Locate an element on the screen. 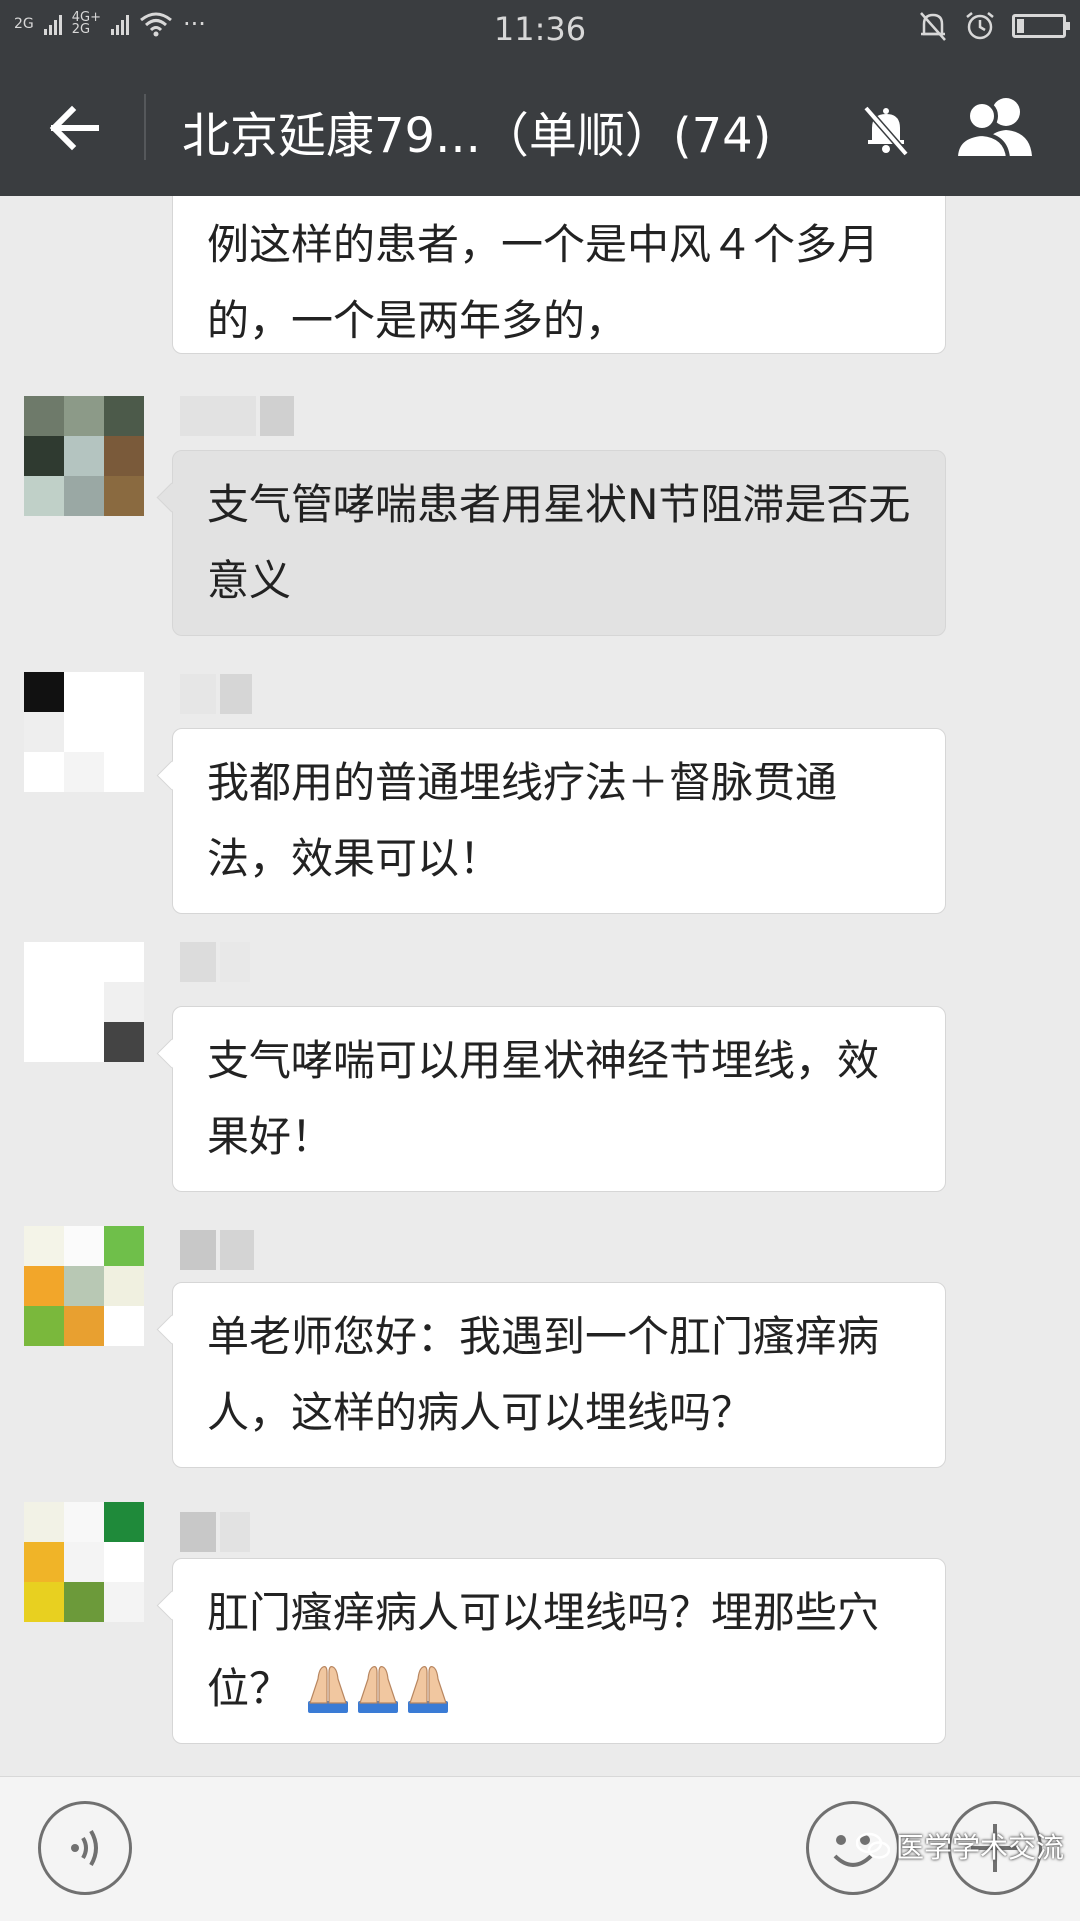  alarm-clock-icon is located at coordinates (980, 26).